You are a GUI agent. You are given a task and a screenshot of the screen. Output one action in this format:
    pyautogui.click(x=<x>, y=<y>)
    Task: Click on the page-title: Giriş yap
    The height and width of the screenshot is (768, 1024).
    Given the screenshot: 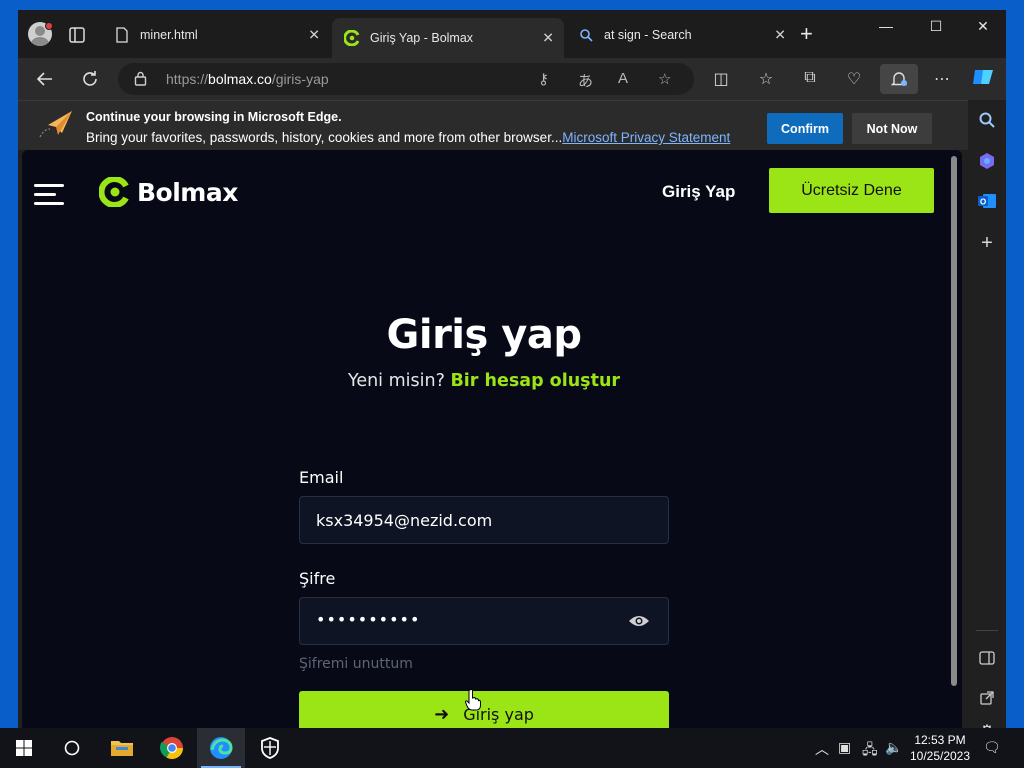 What is the action you would take?
    pyautogui.click(x=484, y=335)
    